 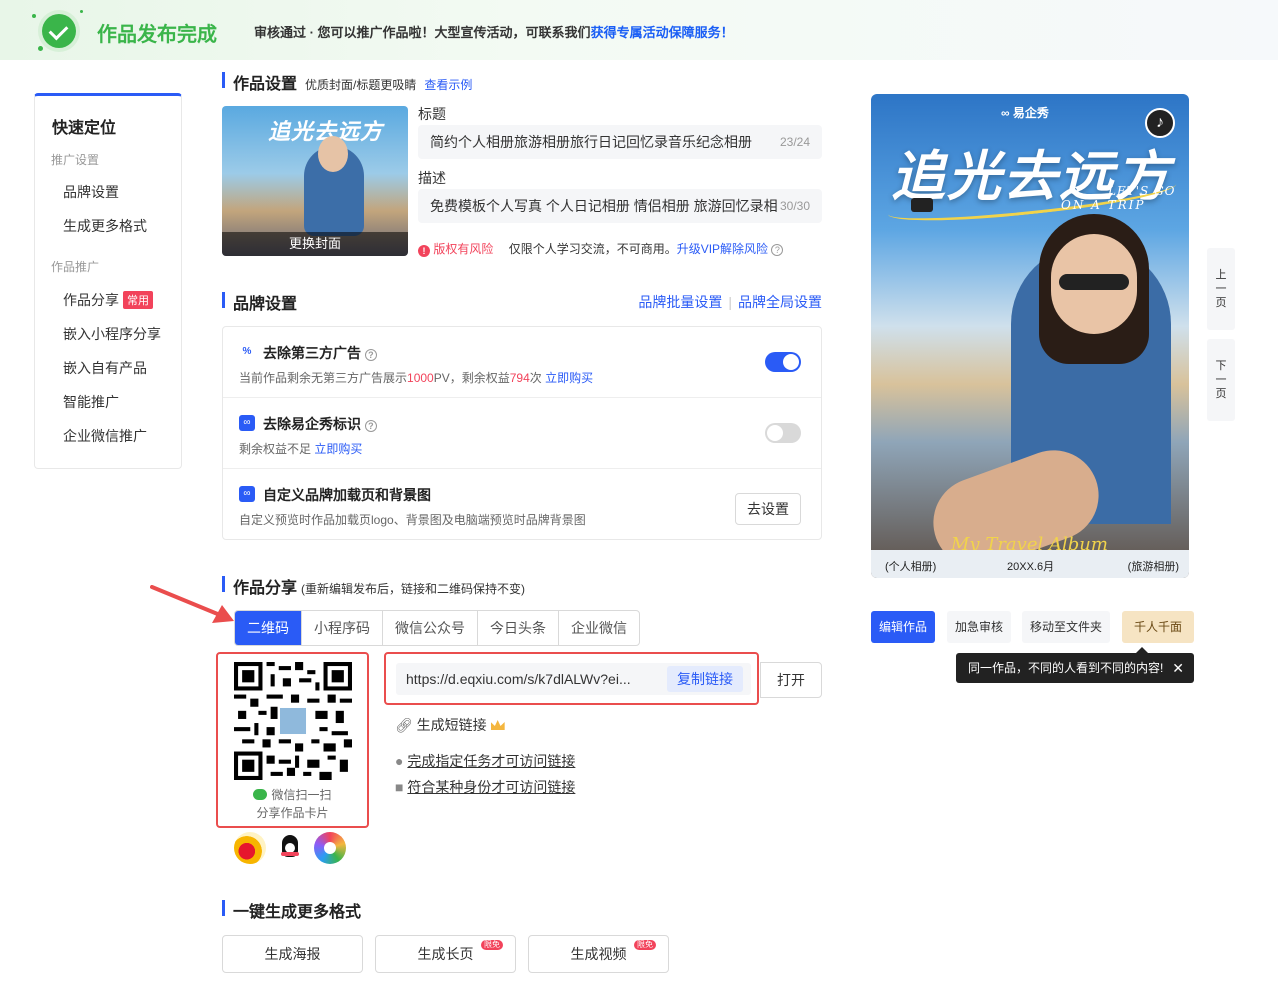 I want to click on nav-item-formats: 生成更多格式, so click(x=105, y=226).